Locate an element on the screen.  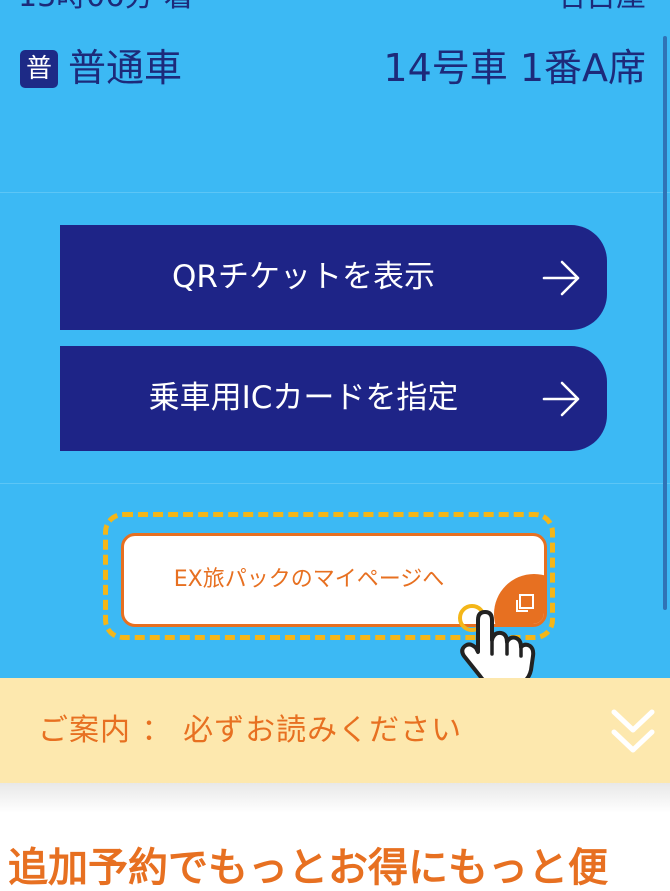
promo-heading-cut: 追加予約でもっとお得にもっと便 is located at coordinates (308, 868).